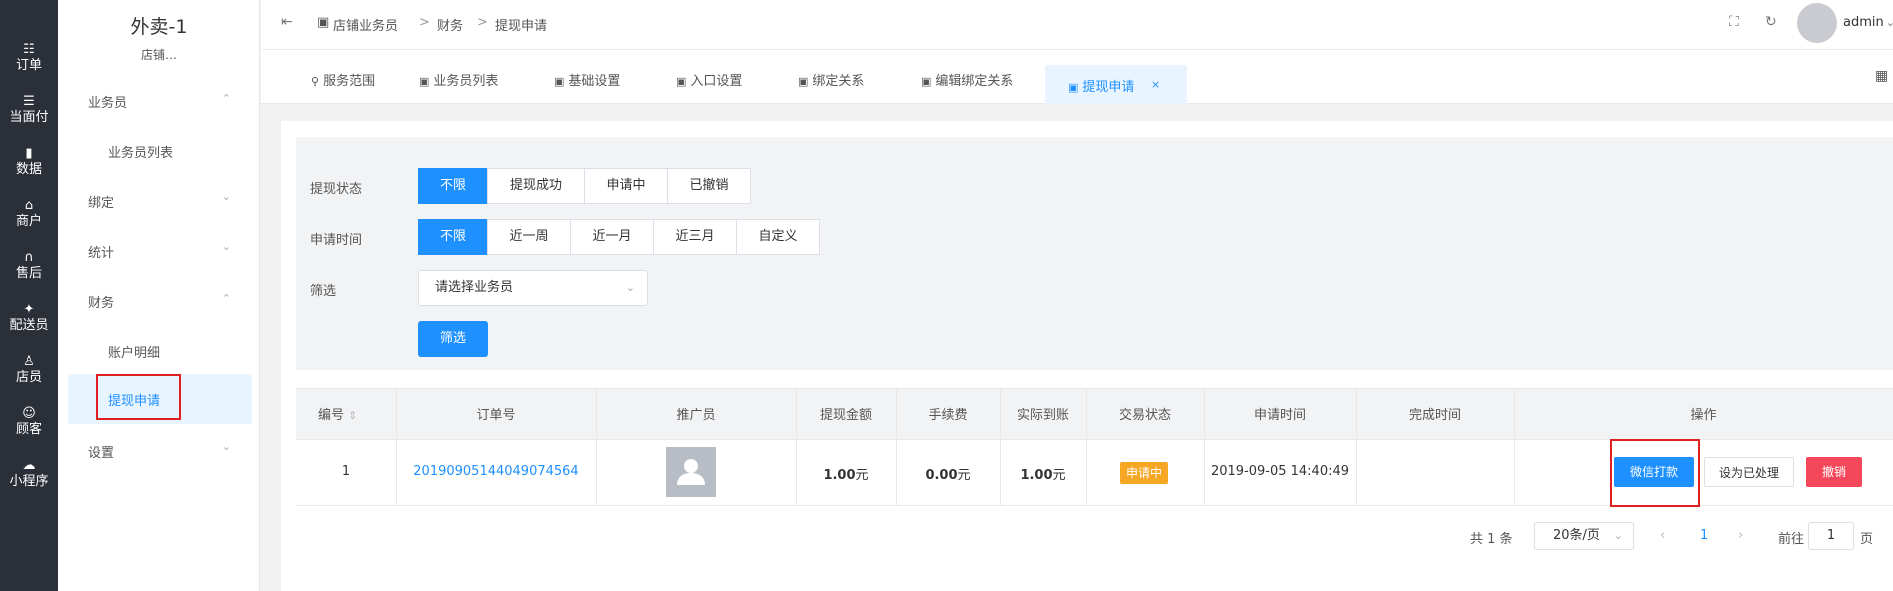  What do you see at coordinates (709, 79) in the screenshot?
I see `tab-entry-settings: ▣ 入口设置` at bounding box center [709, 79].